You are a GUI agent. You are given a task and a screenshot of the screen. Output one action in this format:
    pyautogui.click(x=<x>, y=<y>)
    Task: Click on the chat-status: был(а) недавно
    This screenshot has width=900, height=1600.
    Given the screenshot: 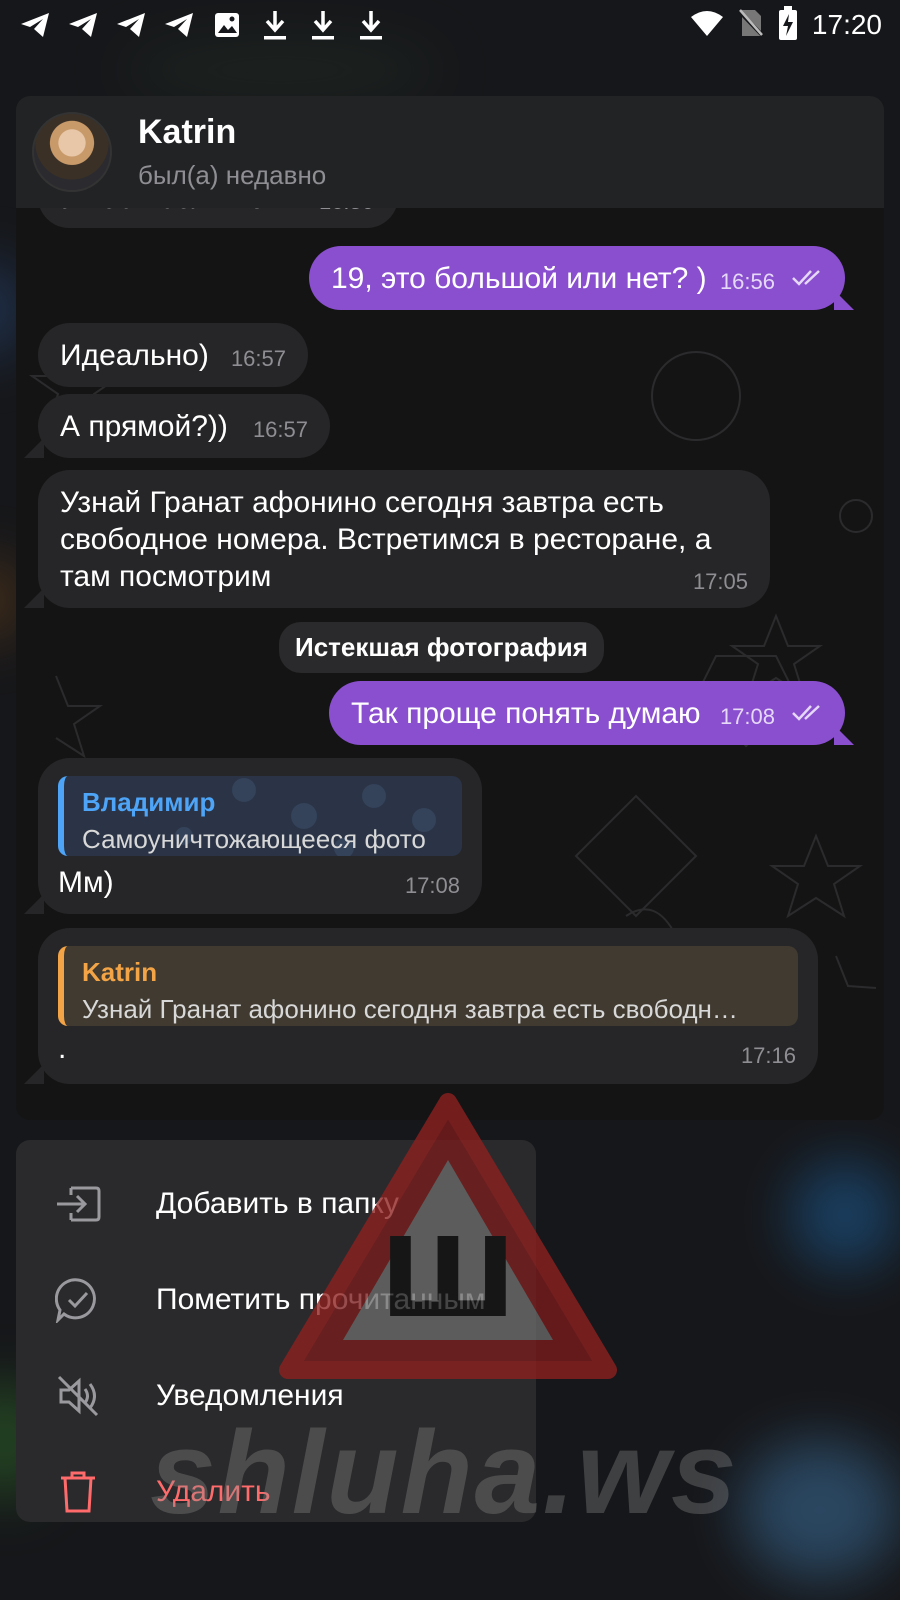 What is the action you would take?
    pyautogui.click(x=232, y=175)
    